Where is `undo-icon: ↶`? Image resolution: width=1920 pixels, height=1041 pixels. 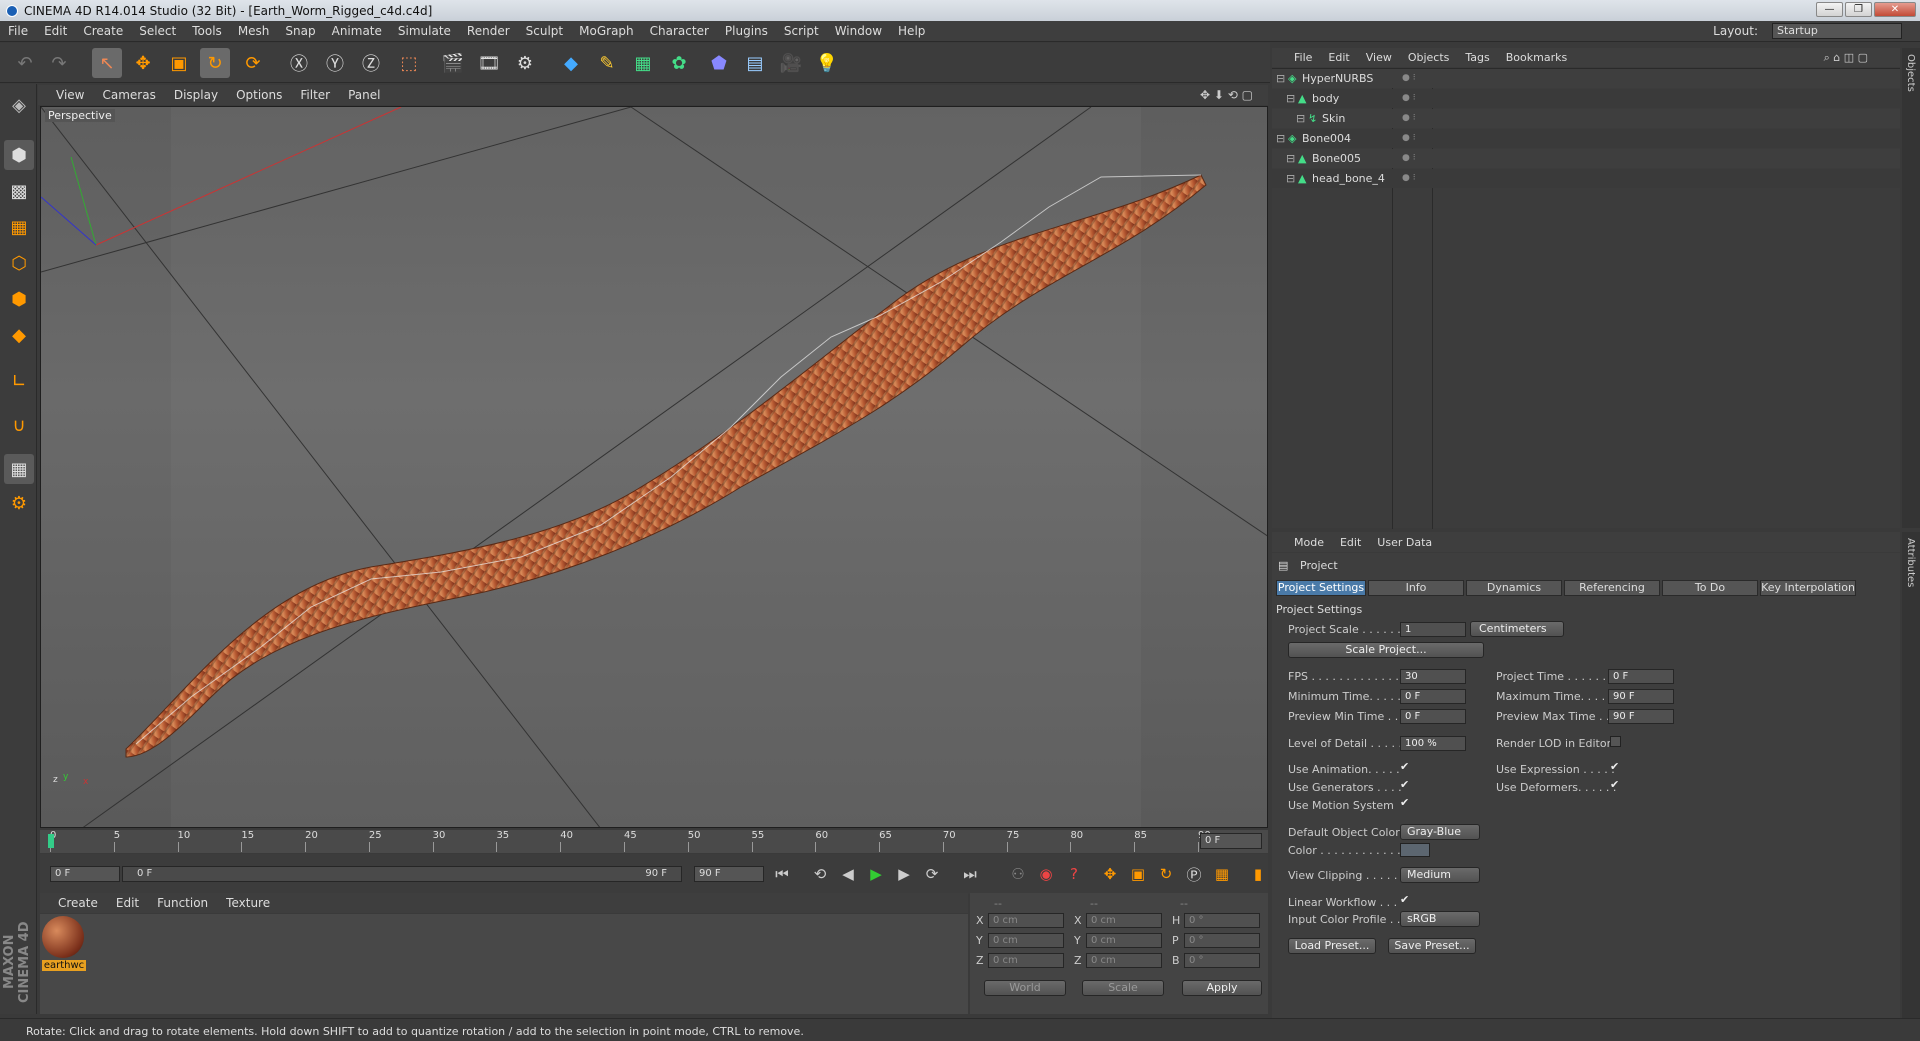
undo-icon: ↶ is located at coordinates (25, 63).